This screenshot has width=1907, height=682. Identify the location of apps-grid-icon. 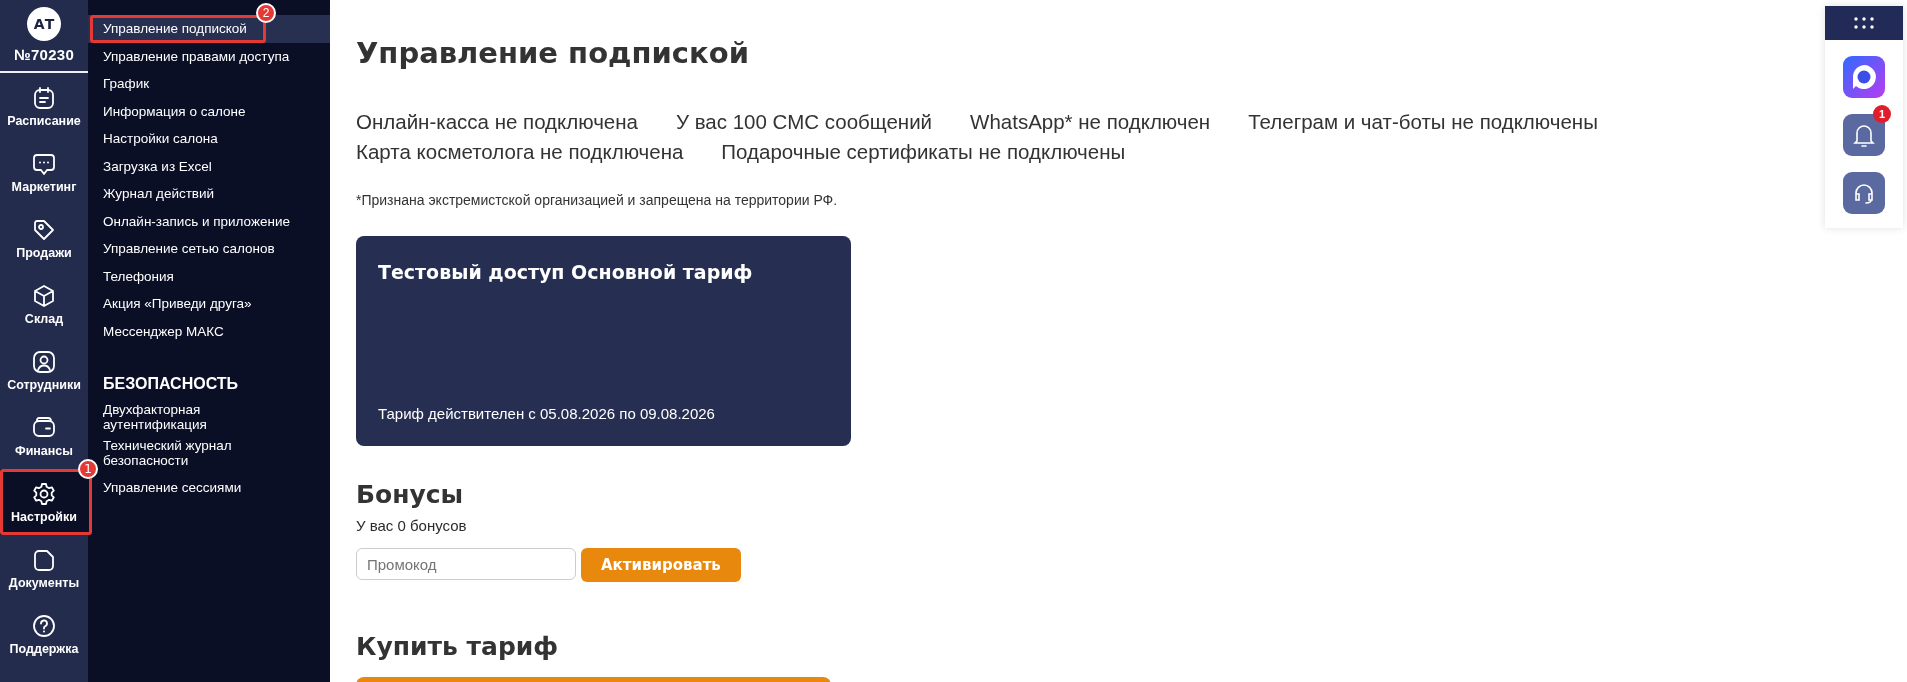
(1864, 23).